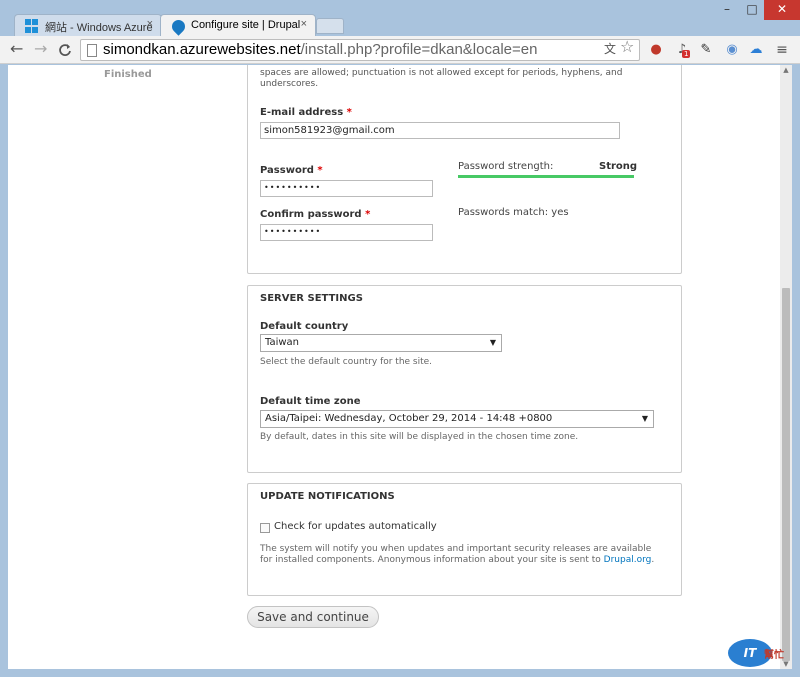 The height and width of the screenshot is (677, 800). Describe the element at coordinates (732, 50) in the screenshot. I see `camera-icon: ◉` at that location.